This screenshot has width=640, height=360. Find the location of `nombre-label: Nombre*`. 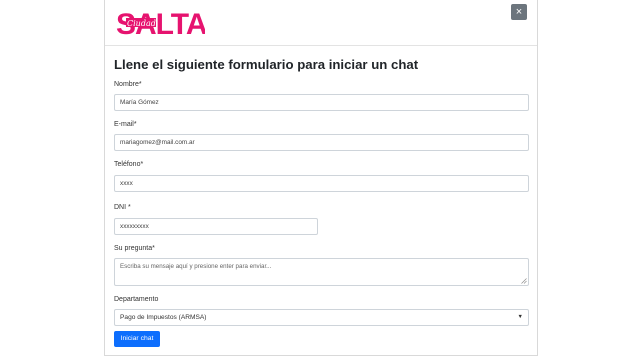

nombre-label: Nombre* is located at coordinates (128, 84).